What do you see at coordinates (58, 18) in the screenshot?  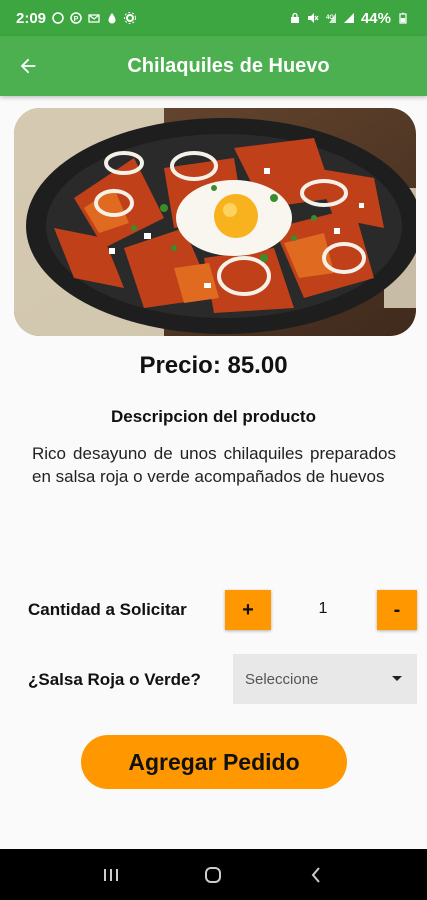 I see `whatsapp-icon` at bounding box center [58, 18].